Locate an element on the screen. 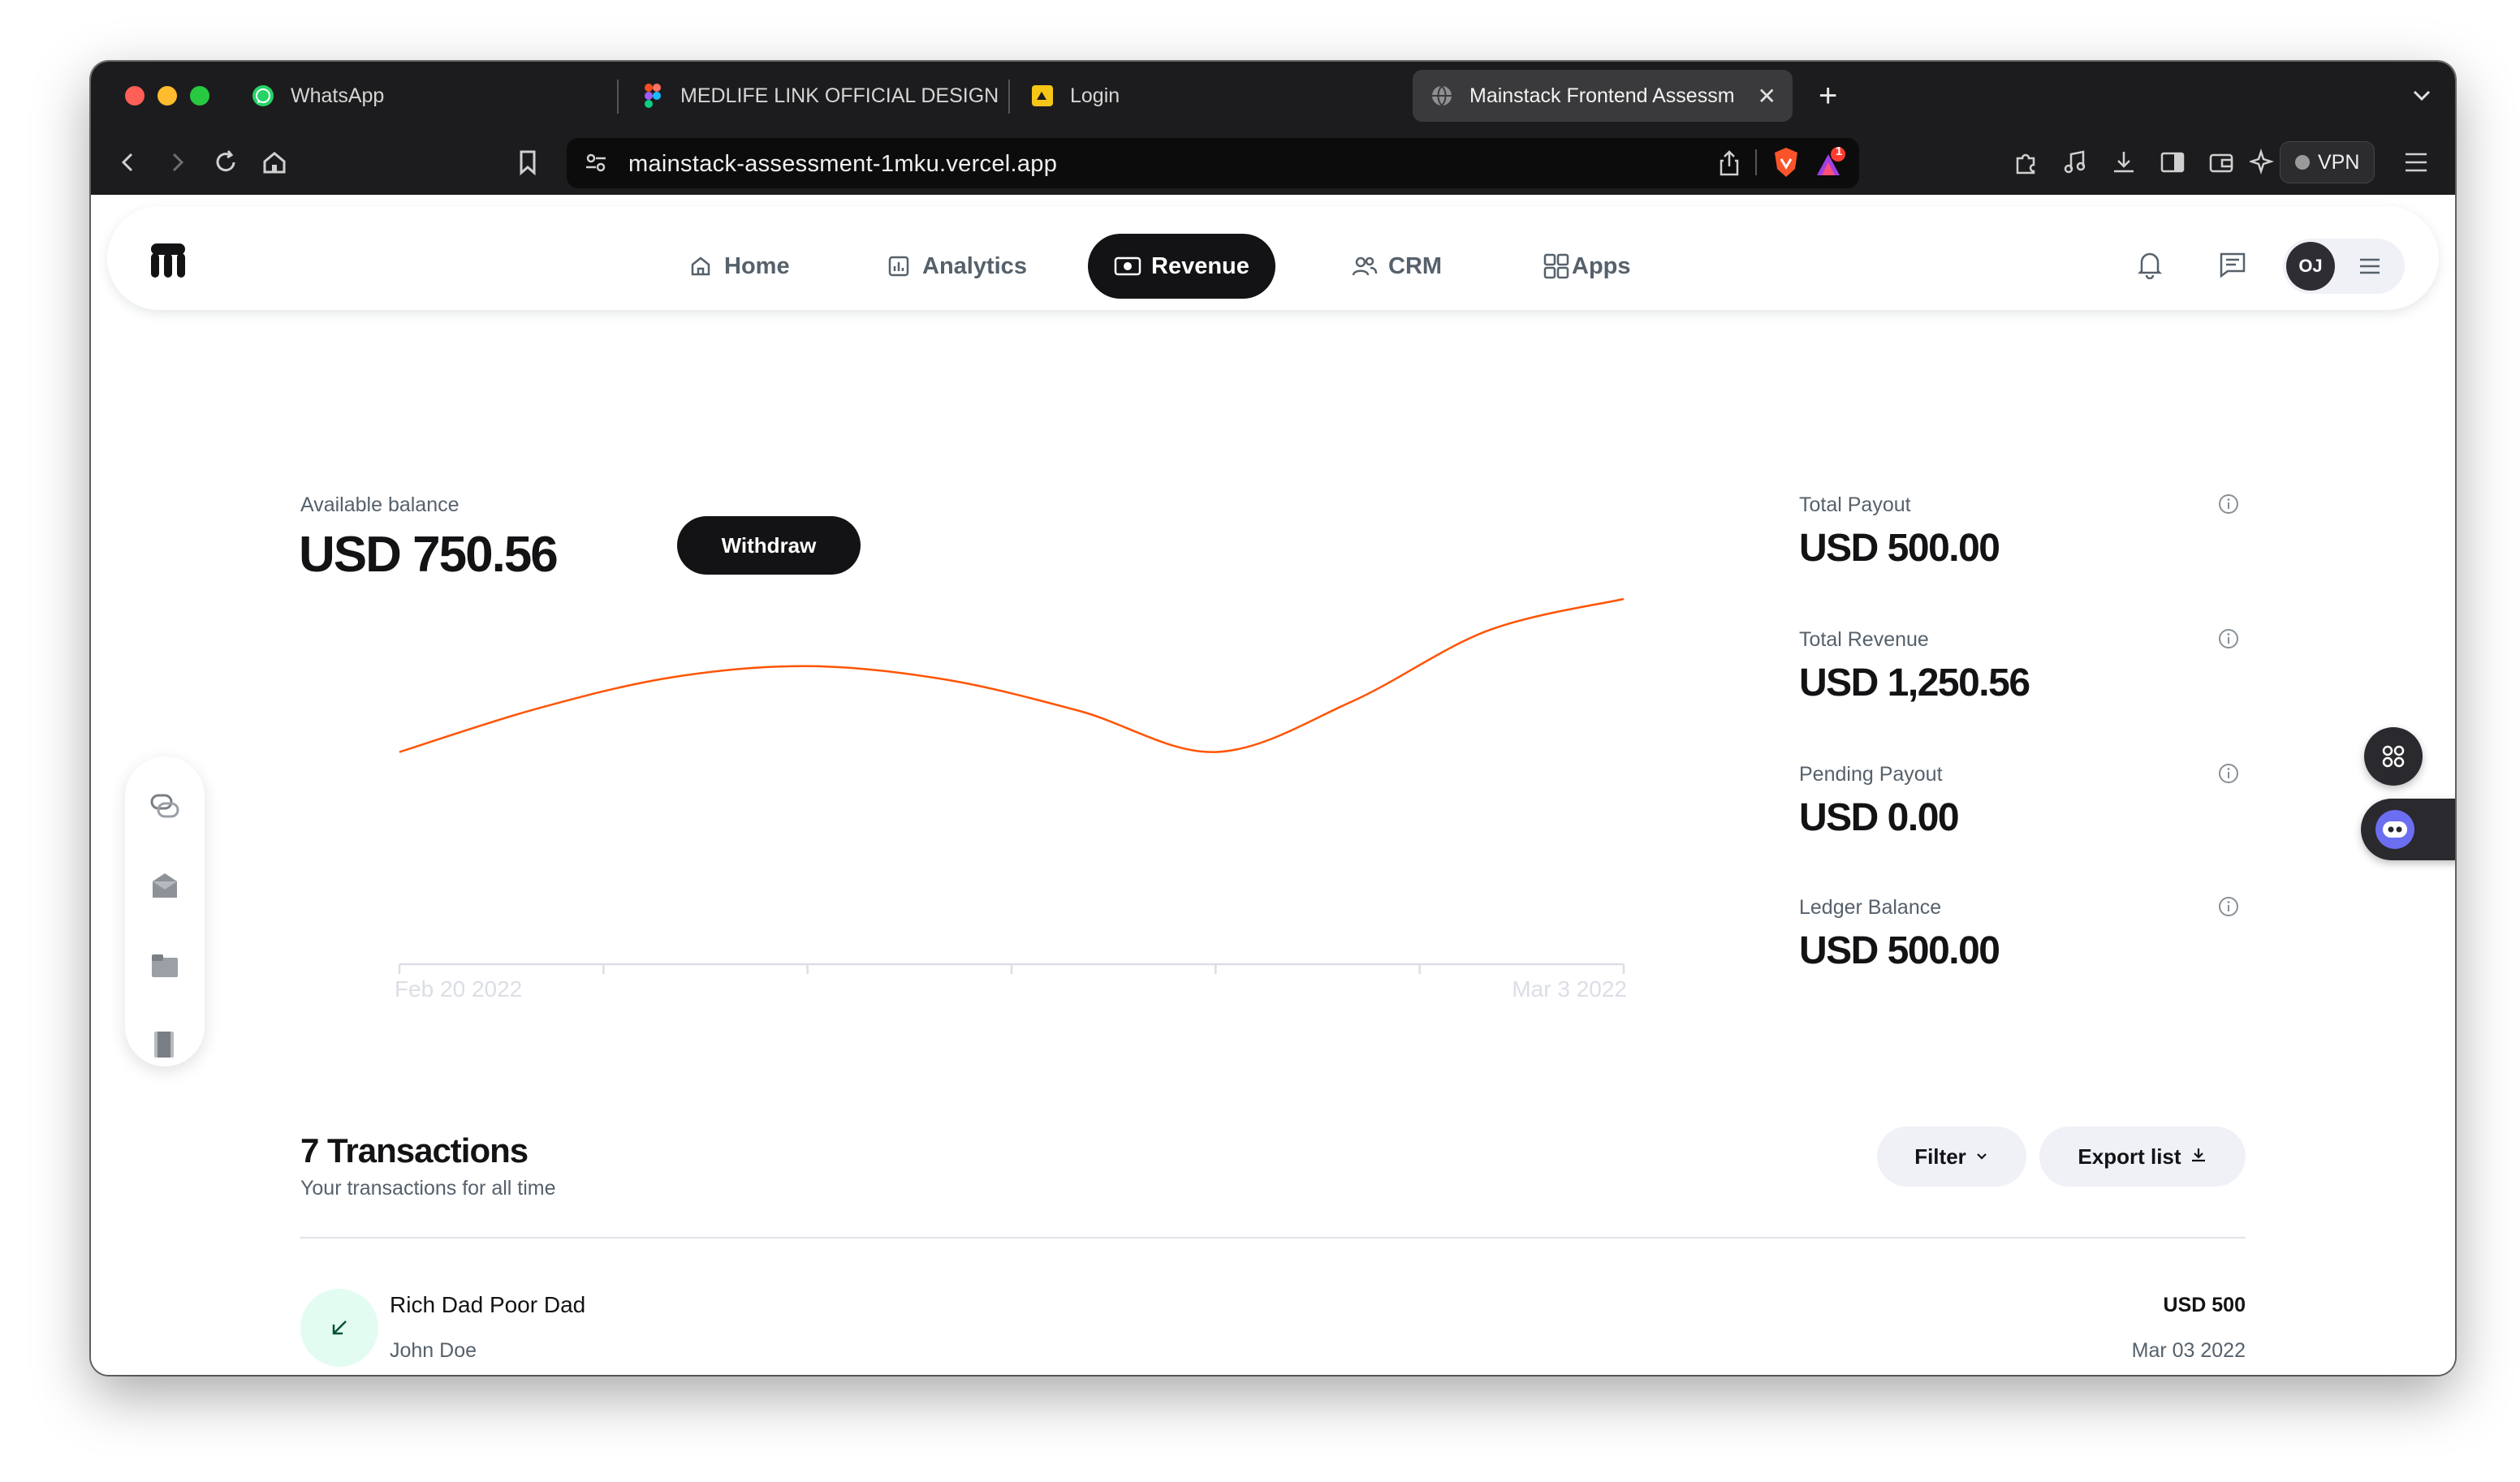  user-menu: OJ is located at coordinates (2344, 266).